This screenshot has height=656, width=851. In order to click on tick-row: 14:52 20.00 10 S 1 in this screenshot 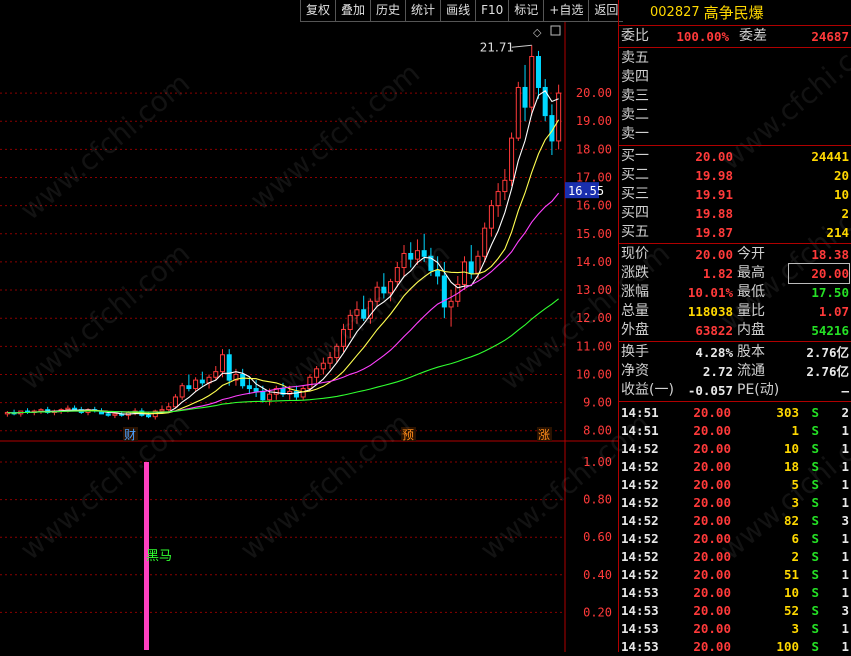, I will do `click(735, 449)`.